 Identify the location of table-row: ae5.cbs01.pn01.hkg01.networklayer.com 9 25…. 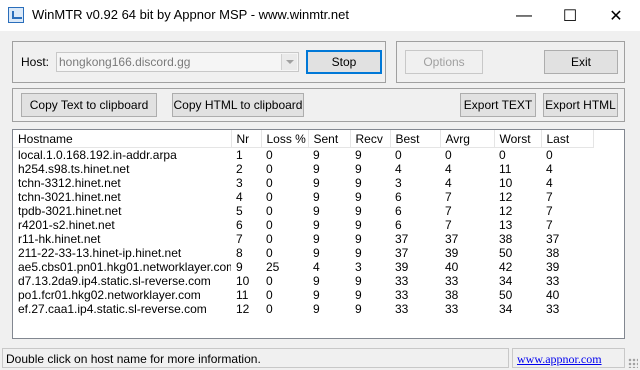
(303, 267).